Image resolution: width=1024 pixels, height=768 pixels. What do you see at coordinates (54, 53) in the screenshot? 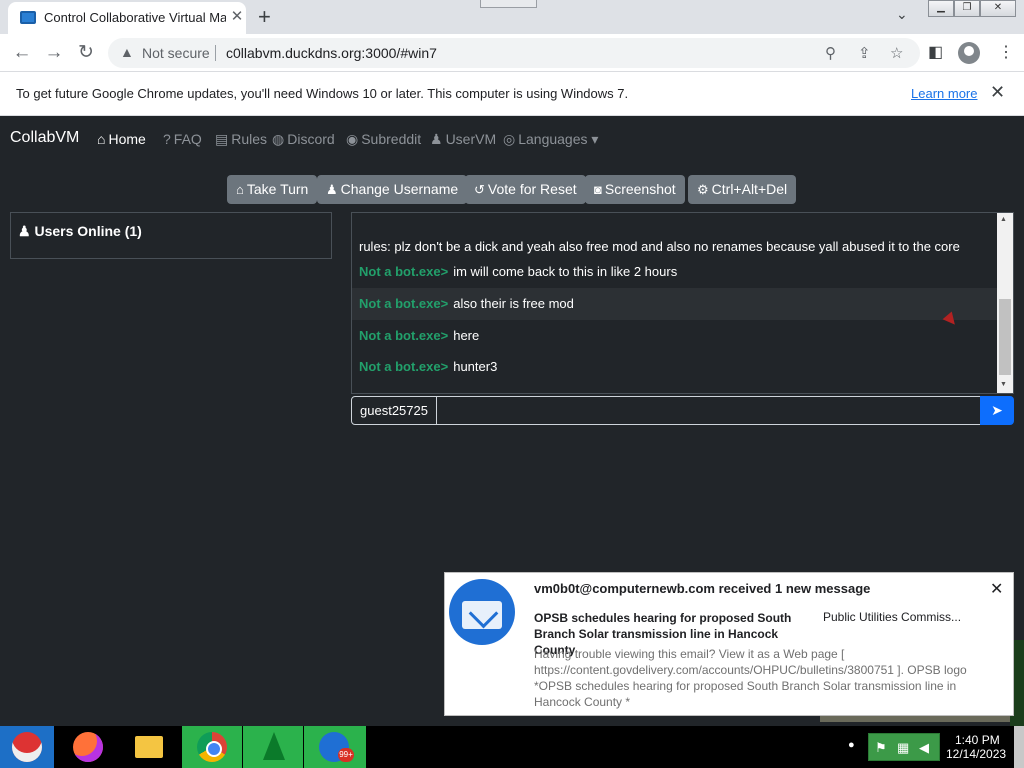
I see `forward-arrow-icon: →` at bounding box center [54, 53].